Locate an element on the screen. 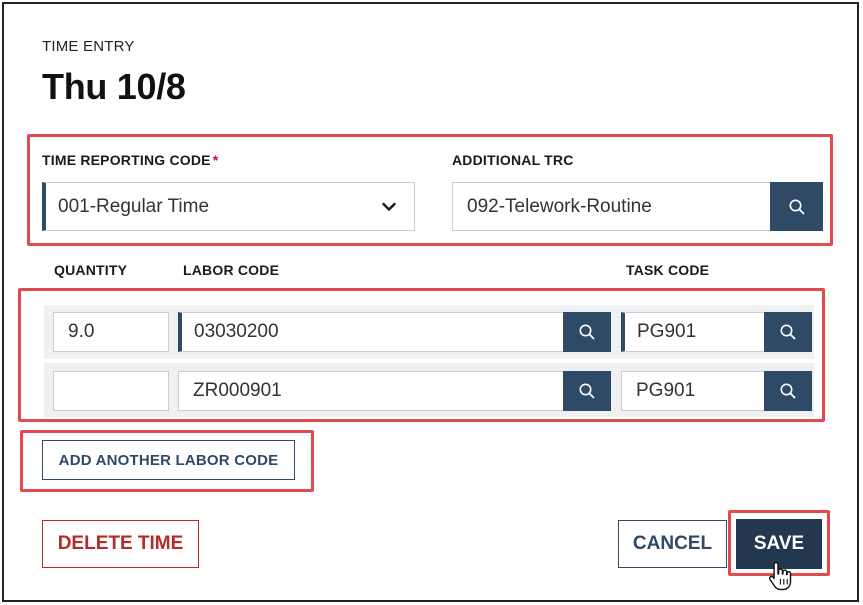  quantity-header: QUANTITY is located at coordinates (91, 270).